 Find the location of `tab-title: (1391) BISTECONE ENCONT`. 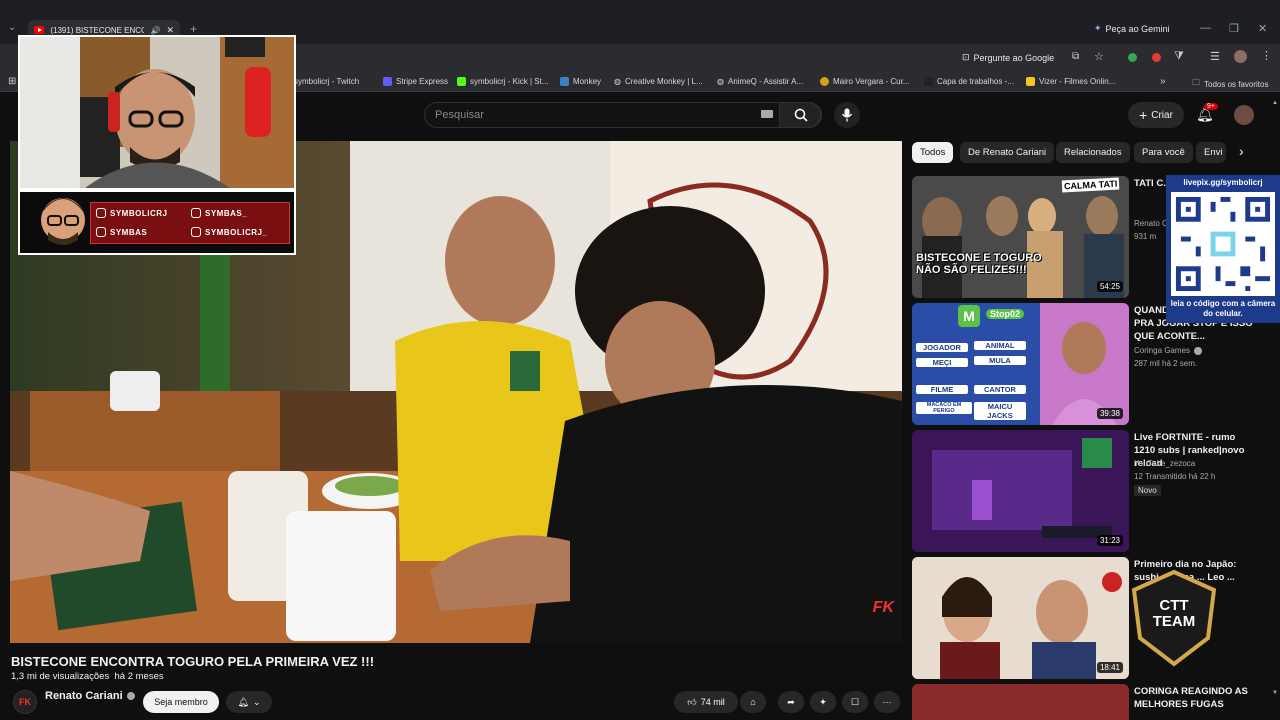

tab-title: (1391) BISTECONE ENCONT is located at coordinates (97, 30).